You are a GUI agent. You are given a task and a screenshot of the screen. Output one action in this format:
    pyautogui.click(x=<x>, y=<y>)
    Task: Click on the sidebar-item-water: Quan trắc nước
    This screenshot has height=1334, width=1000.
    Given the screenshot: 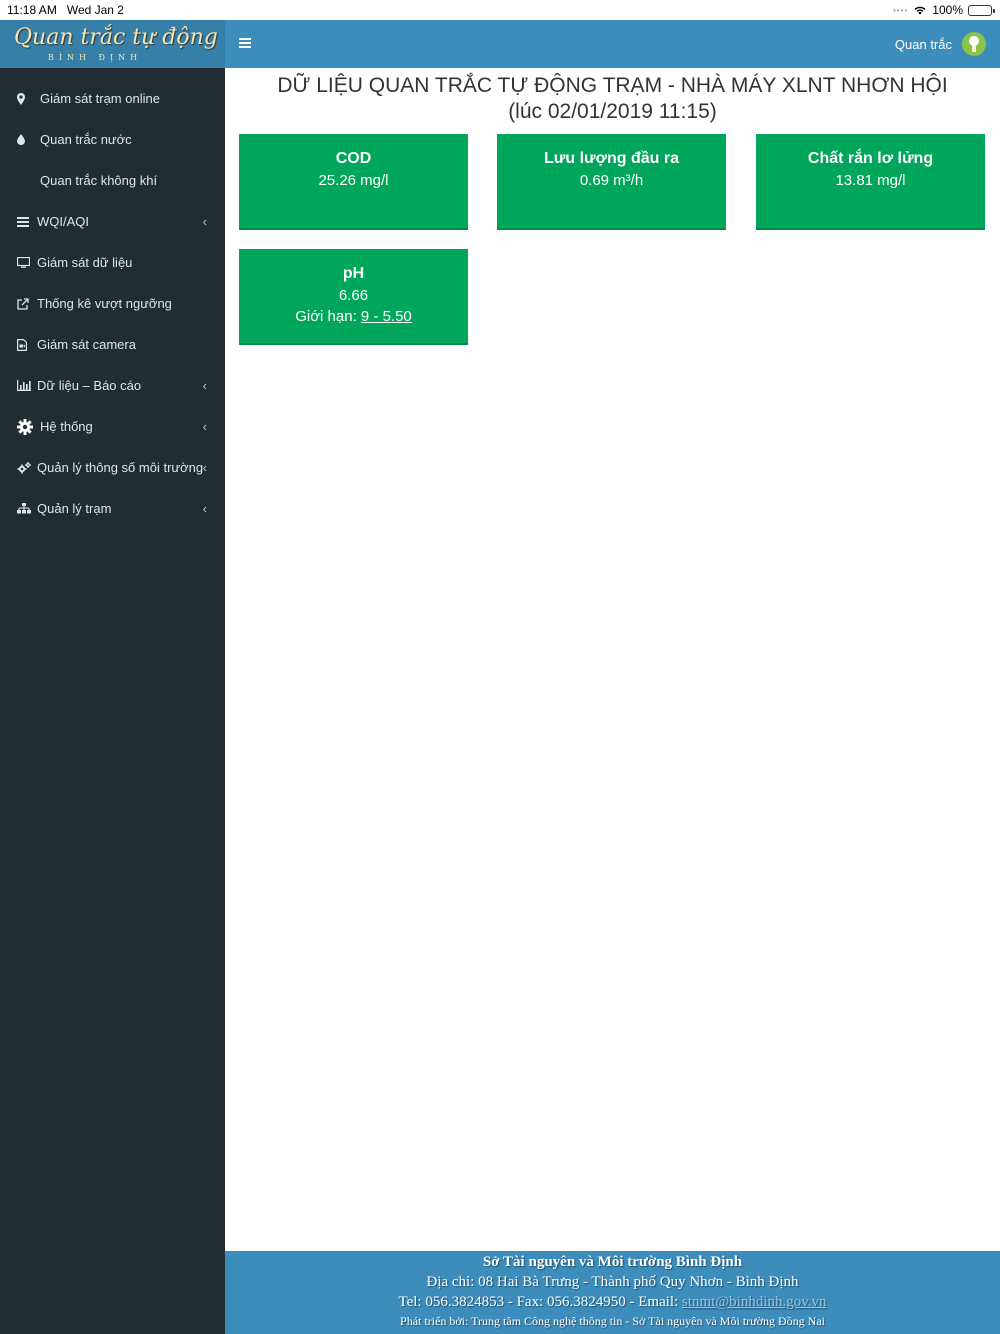 What is the action you would take?
    pyautogui.click(x=112, y=139)
    